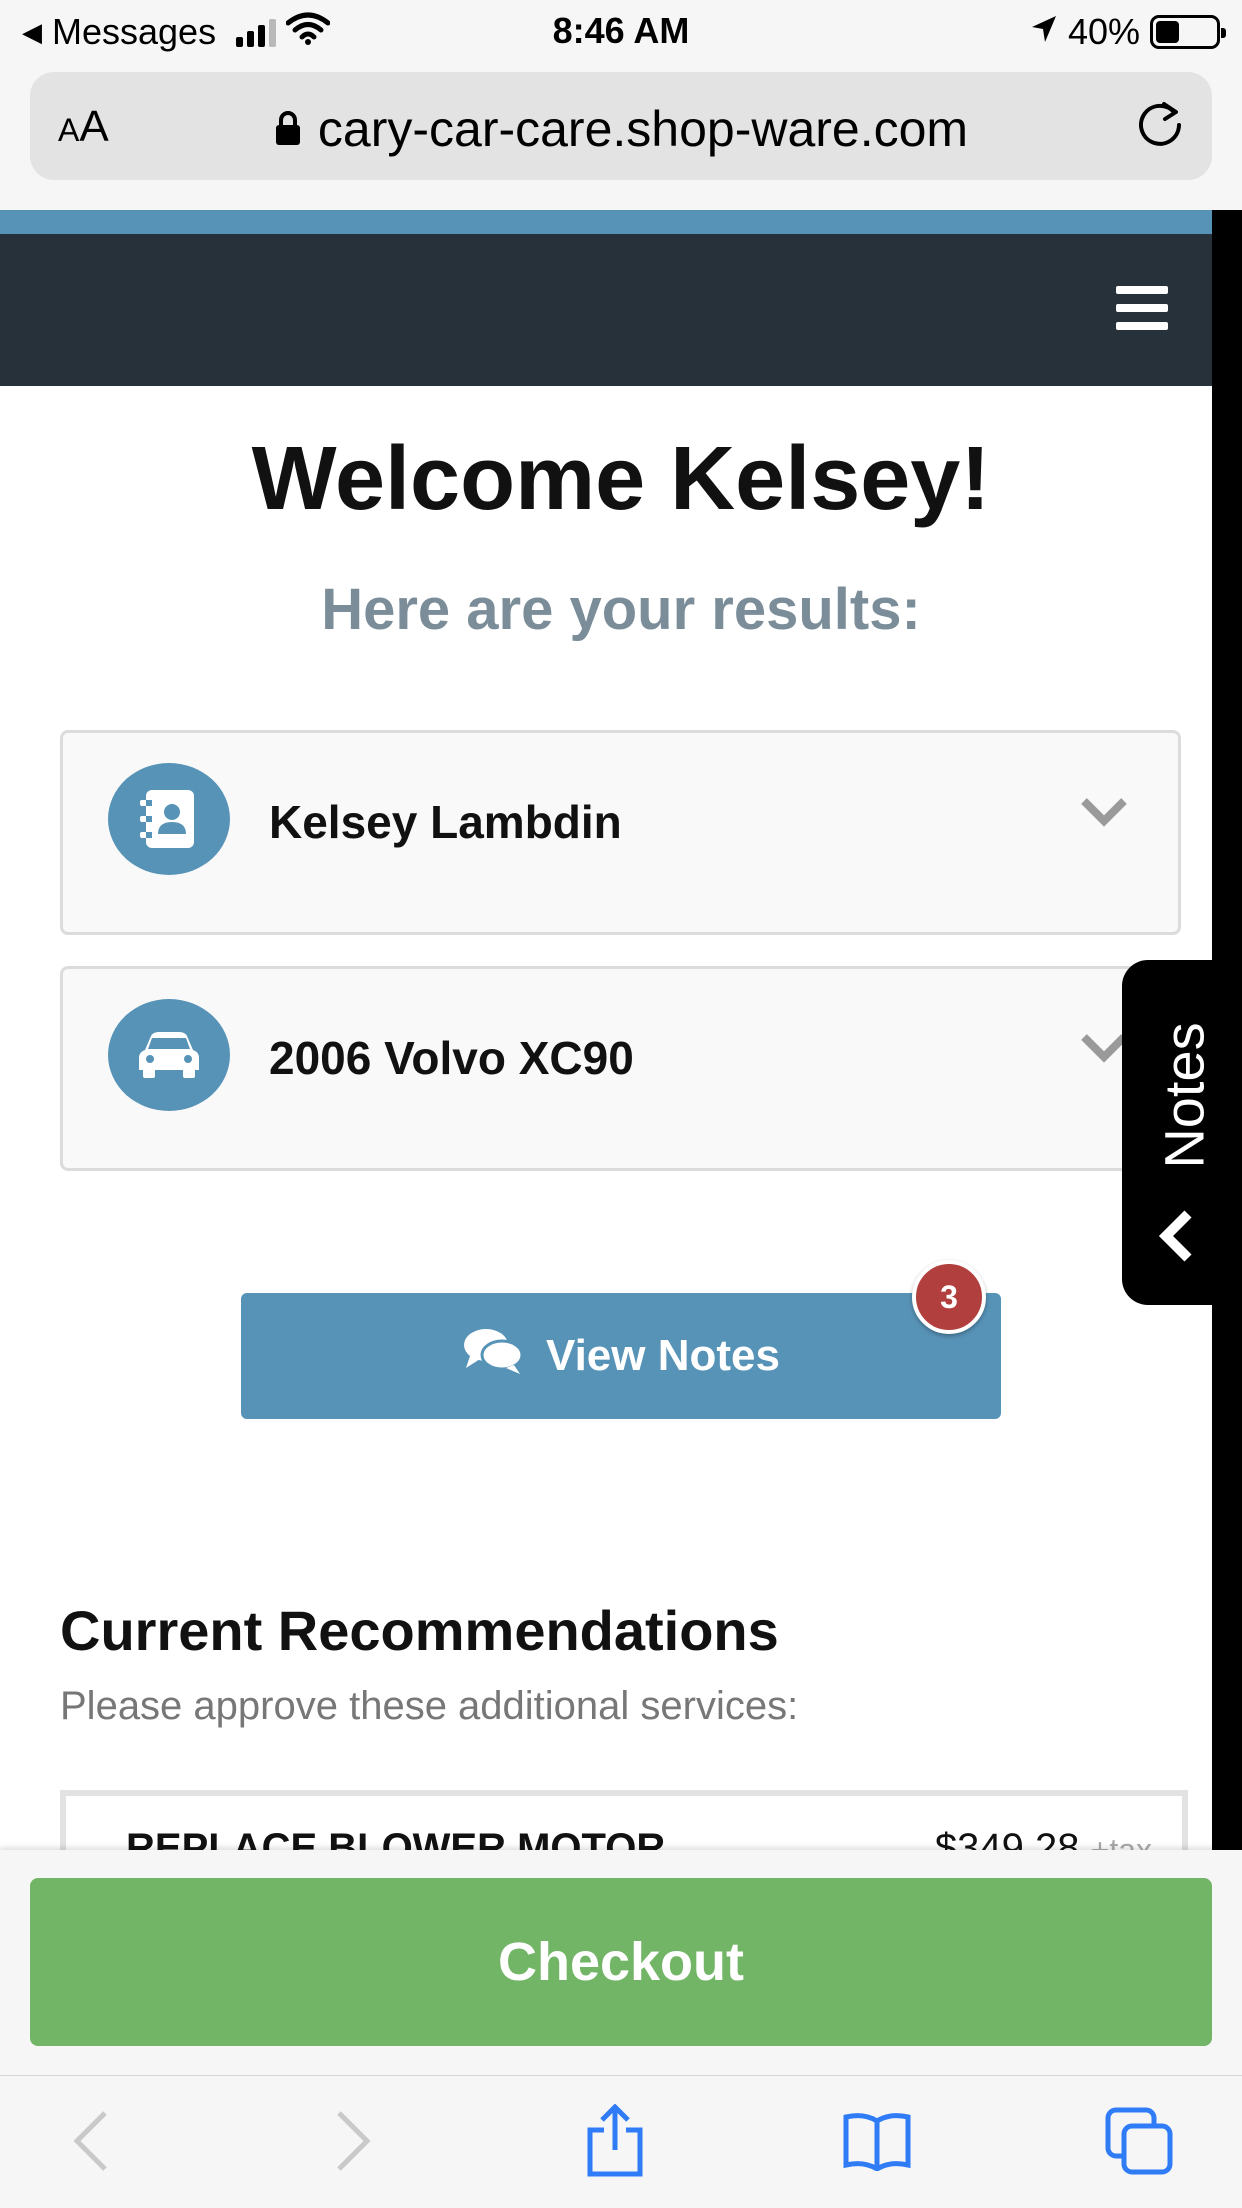 The height and width of the screenshot is (2208, 1242). What do you see at coordinates (288, 129) in the screenshot?
I see `lock-icon` at bounding box center [288, 129].